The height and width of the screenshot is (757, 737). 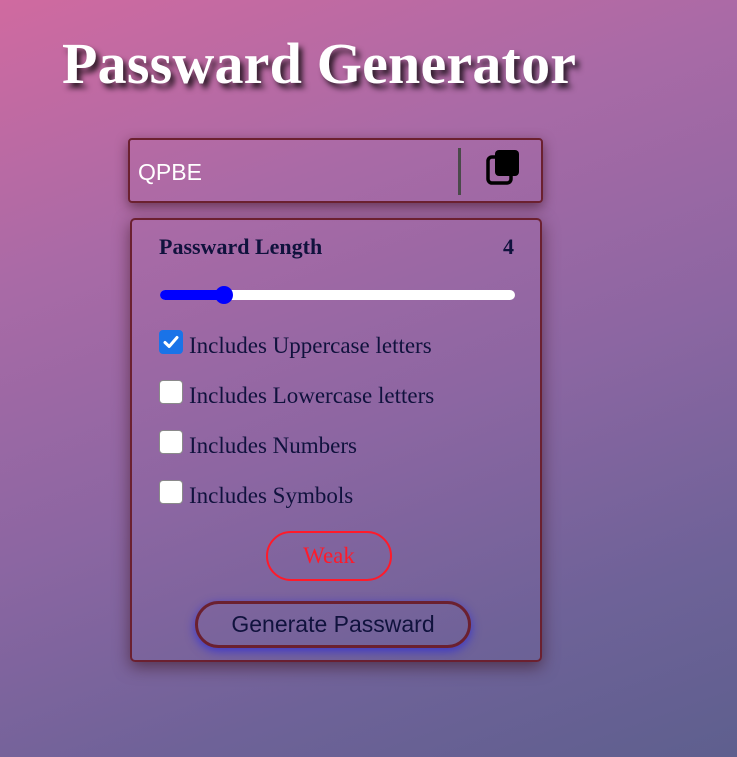 I want to click on length-slider, so click(x=337, y=295).